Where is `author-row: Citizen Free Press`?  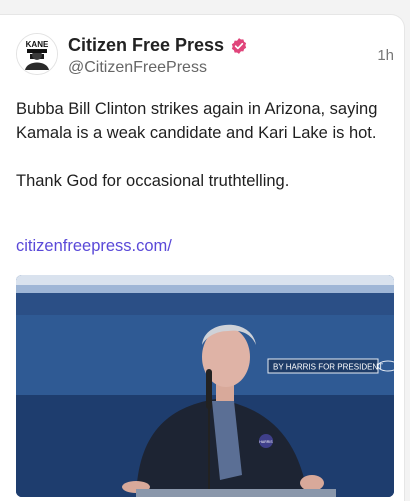
author-row: Citizen Free Press is located at coordinates (158, 45).